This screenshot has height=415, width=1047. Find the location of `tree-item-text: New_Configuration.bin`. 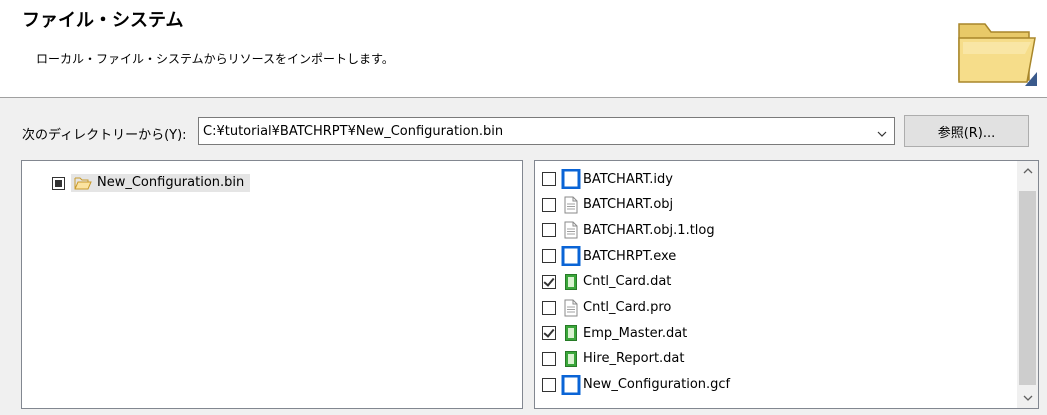

tree-item-text: New_Configuration.bin is located at coordinates (171, 182).